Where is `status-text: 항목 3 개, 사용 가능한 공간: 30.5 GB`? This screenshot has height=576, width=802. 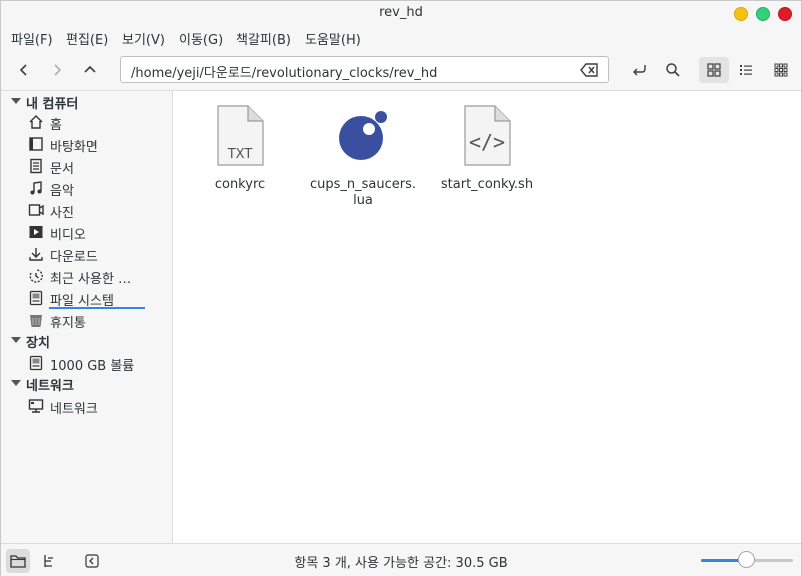
status-text: 항목 3 개, 사용 가능한 공간: 30.5 GB is located at coordinates (401, 563).